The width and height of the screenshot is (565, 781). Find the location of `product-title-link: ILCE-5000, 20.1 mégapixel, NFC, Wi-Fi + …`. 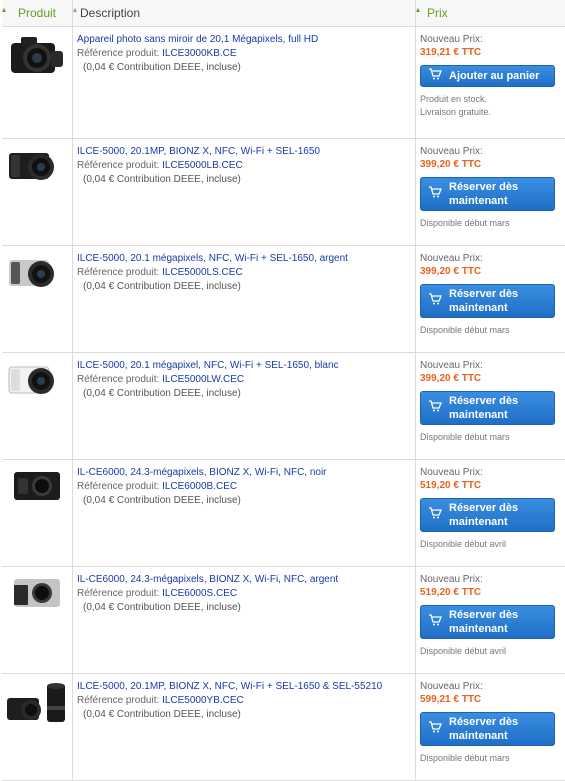

product-title-link: ILCE-5000, 20.1 mégapixel, NFC, Wi-Fi + … is located at coordinates (244, 366).